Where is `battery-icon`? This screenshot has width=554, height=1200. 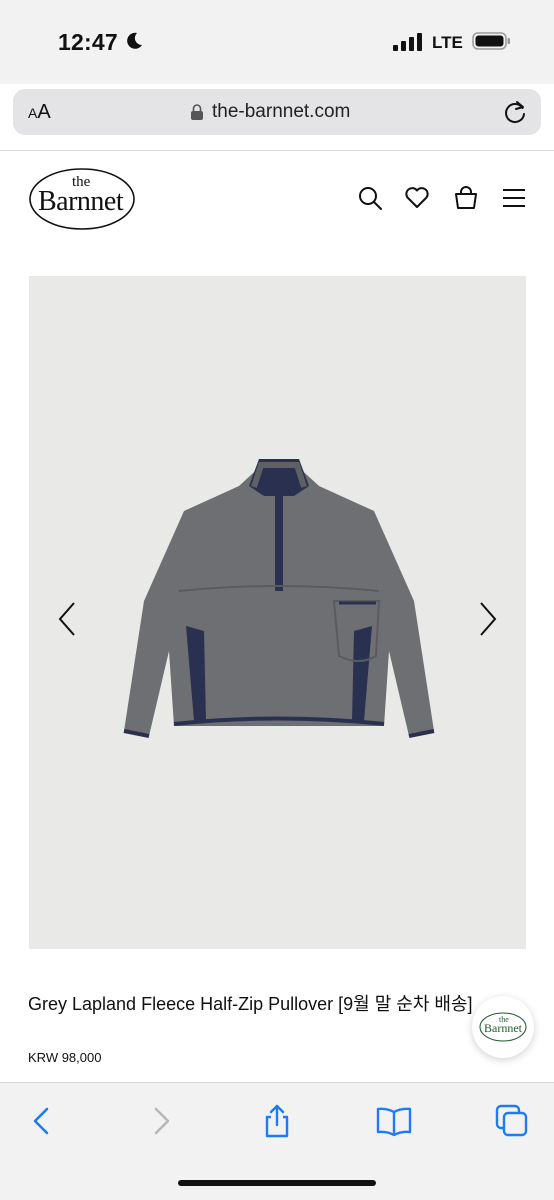
battery-icon is located at coordinates (491, 41).